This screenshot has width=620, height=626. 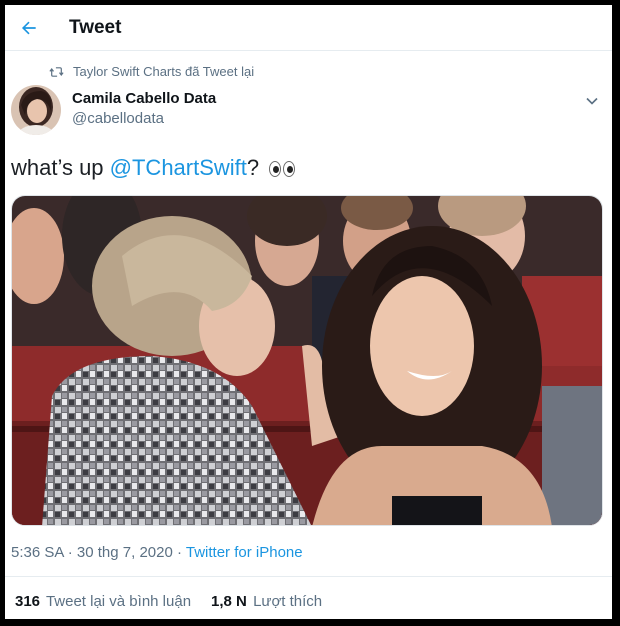 I want to click on retweet-icon, so click(x=56, y=71).